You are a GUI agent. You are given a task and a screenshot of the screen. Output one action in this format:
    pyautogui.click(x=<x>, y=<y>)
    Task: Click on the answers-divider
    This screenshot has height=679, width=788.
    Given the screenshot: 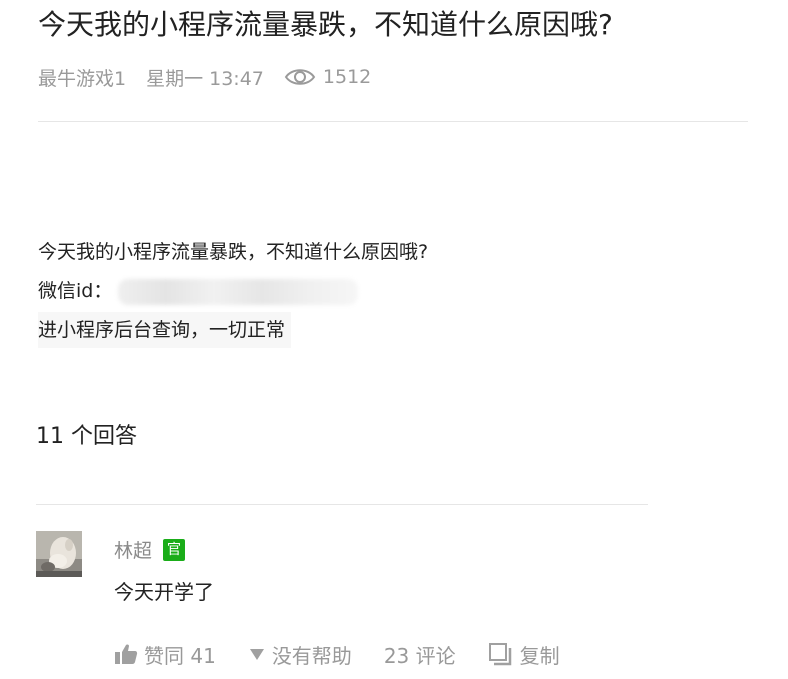 What is the action you would take?
    pyautogui.click(x=342, y=504)
    